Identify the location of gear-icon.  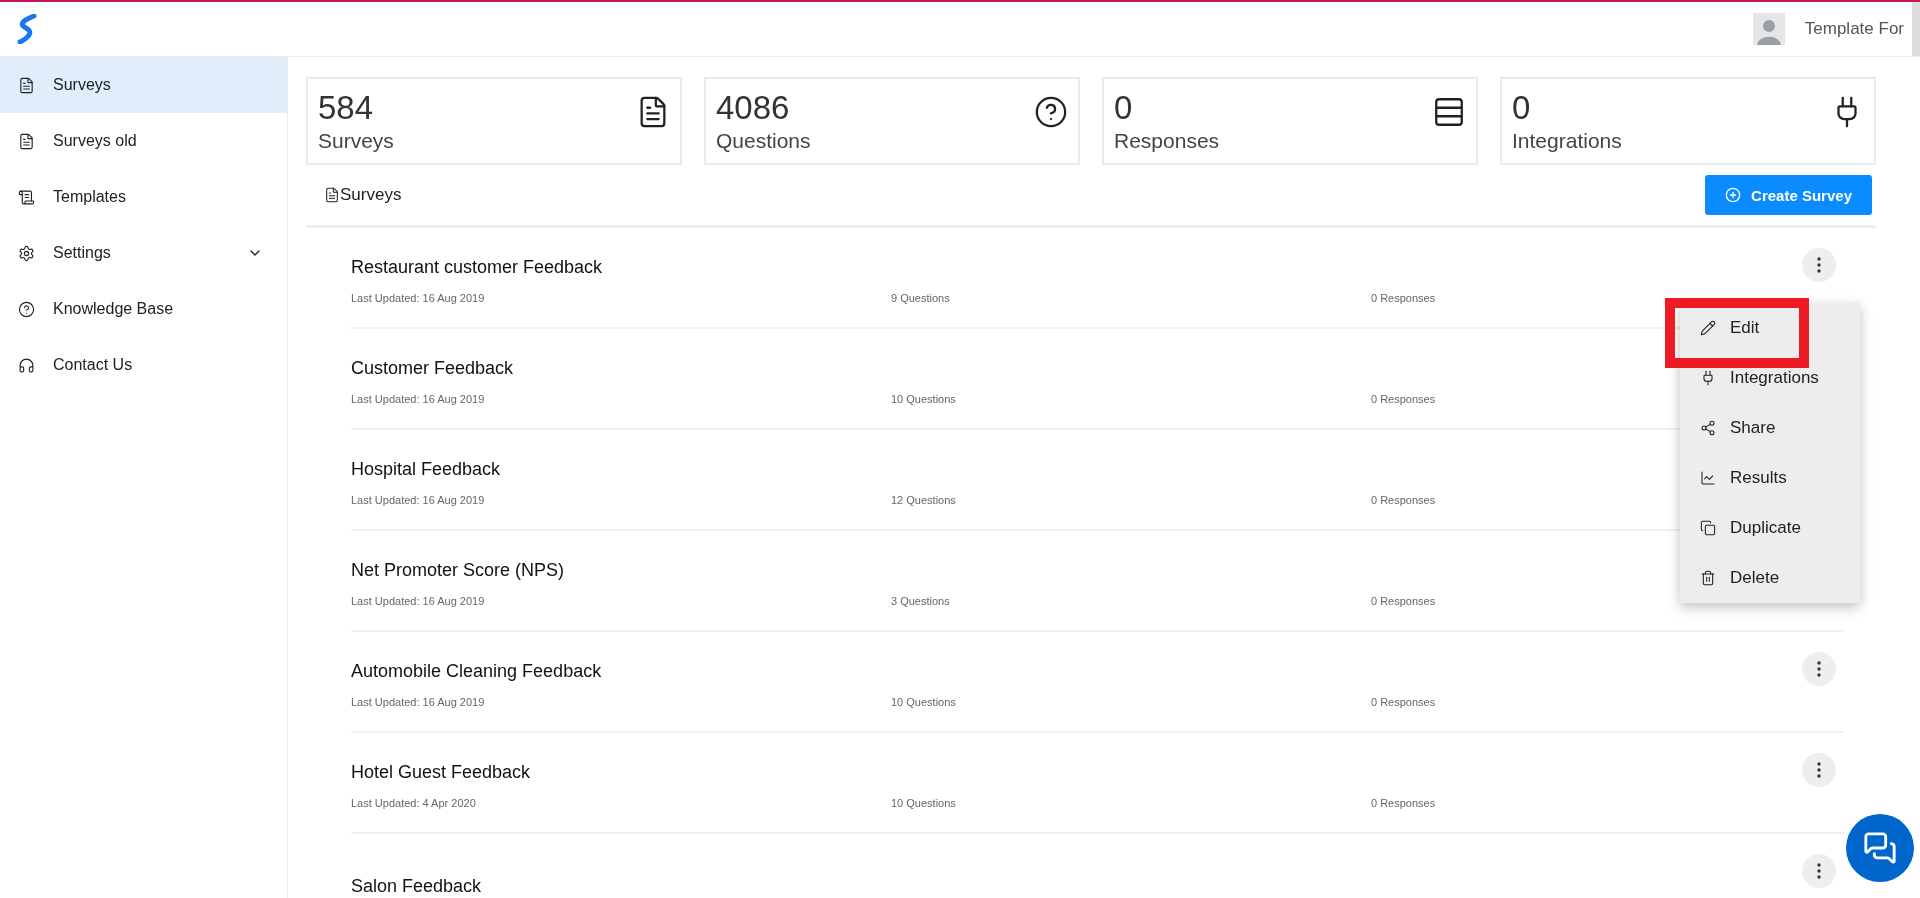
(26, 253).